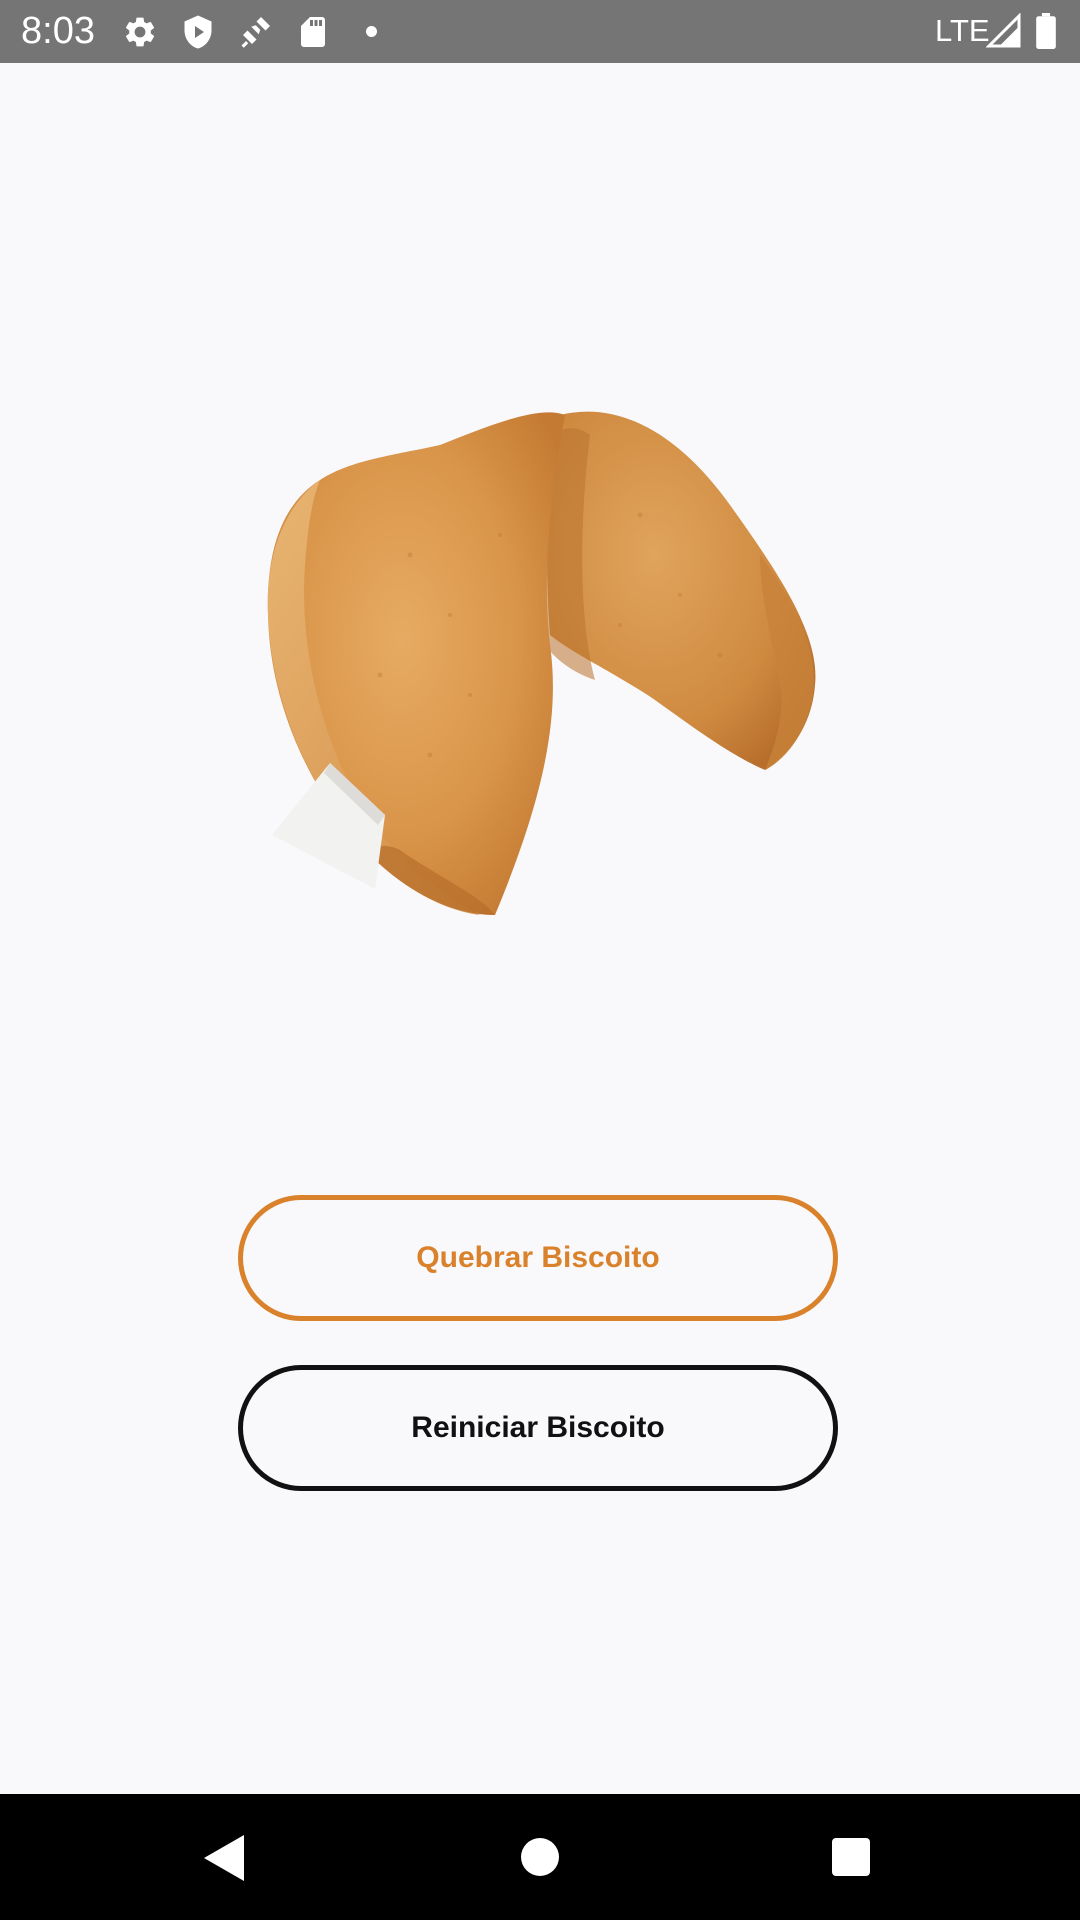  What do you see at coordinates (140, 32) in the screenshot?
I see `gear-icon` at bounding box center [140, 32].